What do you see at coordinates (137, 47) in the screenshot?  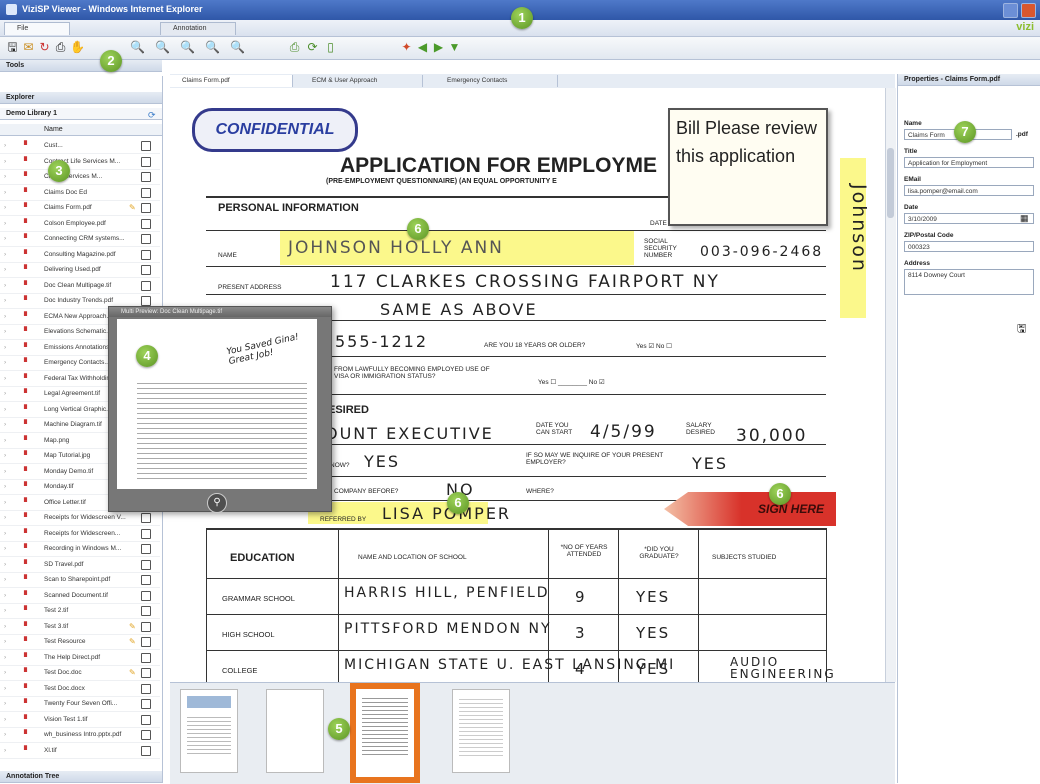 I see `zoom-in-icon: 🔍` at bounding box center [137, 47].